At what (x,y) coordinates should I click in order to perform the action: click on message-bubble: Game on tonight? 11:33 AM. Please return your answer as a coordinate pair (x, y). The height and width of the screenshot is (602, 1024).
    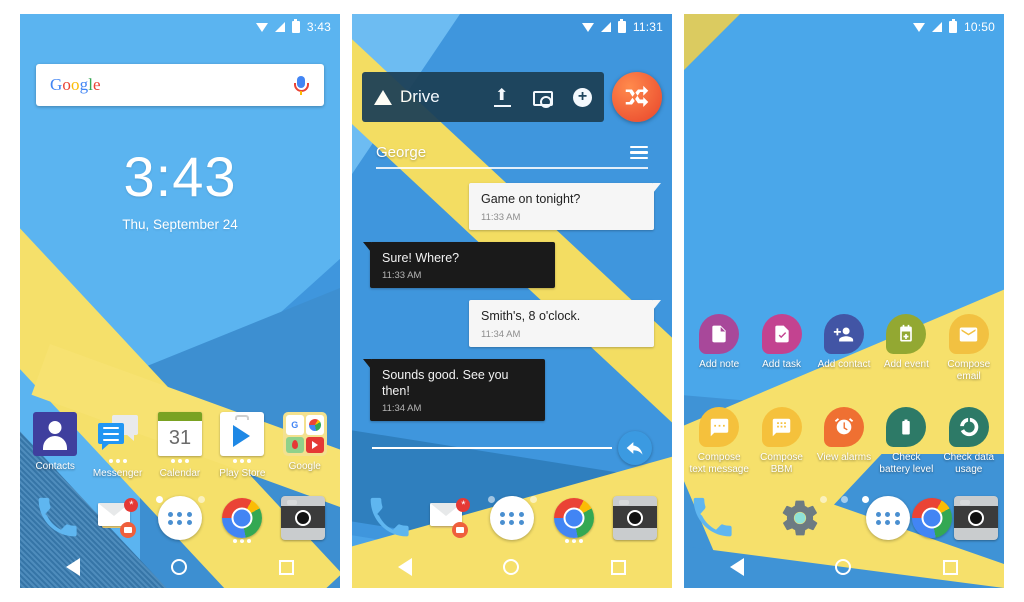
    Looking at the image, I should click on (565, 206).